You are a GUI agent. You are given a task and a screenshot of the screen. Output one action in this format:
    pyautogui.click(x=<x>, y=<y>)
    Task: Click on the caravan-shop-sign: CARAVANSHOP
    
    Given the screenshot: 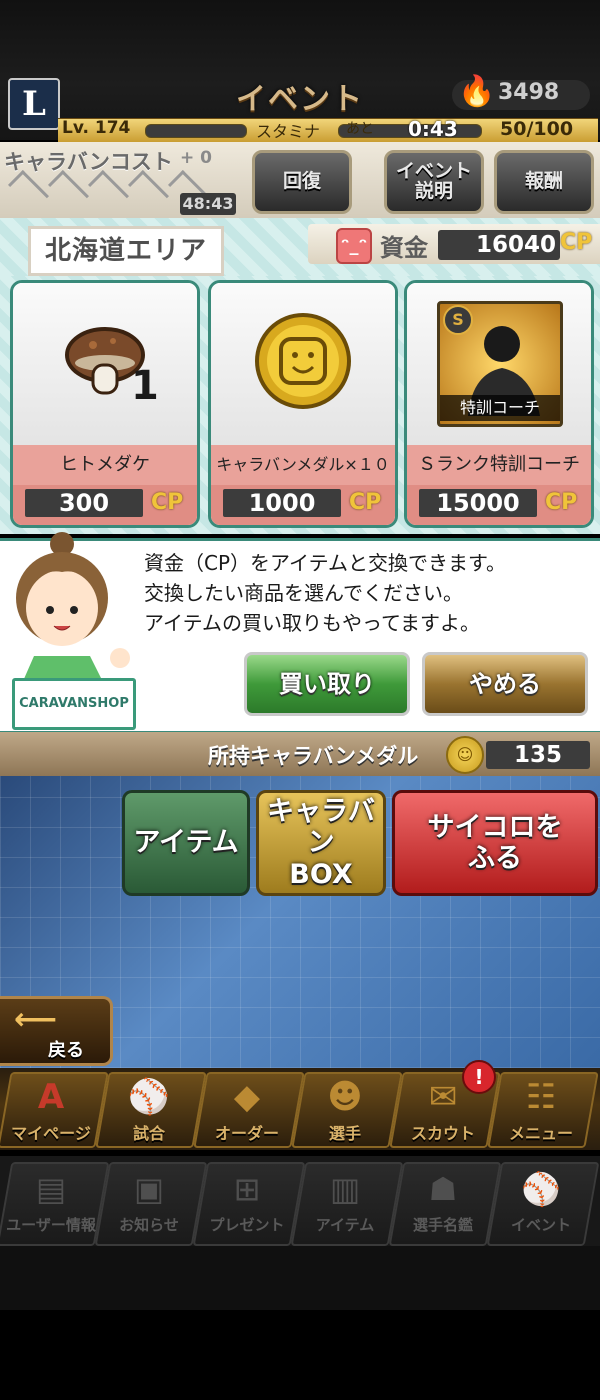 What is the action you would take?
    pyautogui.click(x=74, y=704)
    